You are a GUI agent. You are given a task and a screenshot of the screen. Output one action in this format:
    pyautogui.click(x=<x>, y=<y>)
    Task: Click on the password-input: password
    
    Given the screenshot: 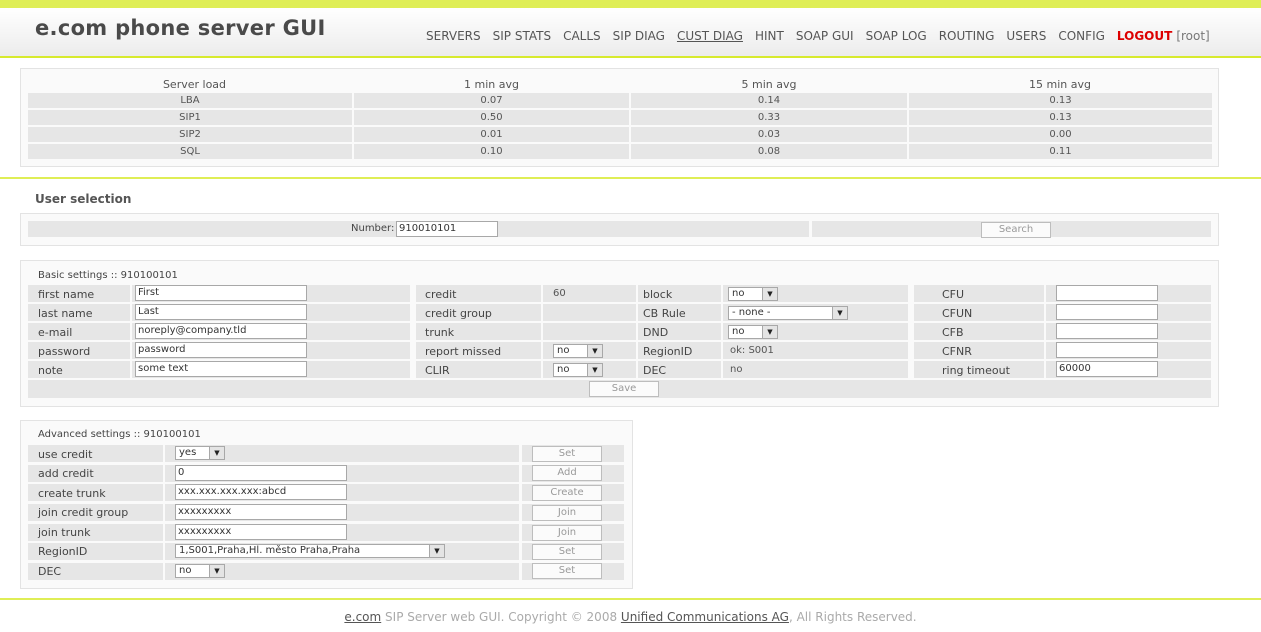 What is the action you would take?
    pyautogui.click(x=221, y=350)
    